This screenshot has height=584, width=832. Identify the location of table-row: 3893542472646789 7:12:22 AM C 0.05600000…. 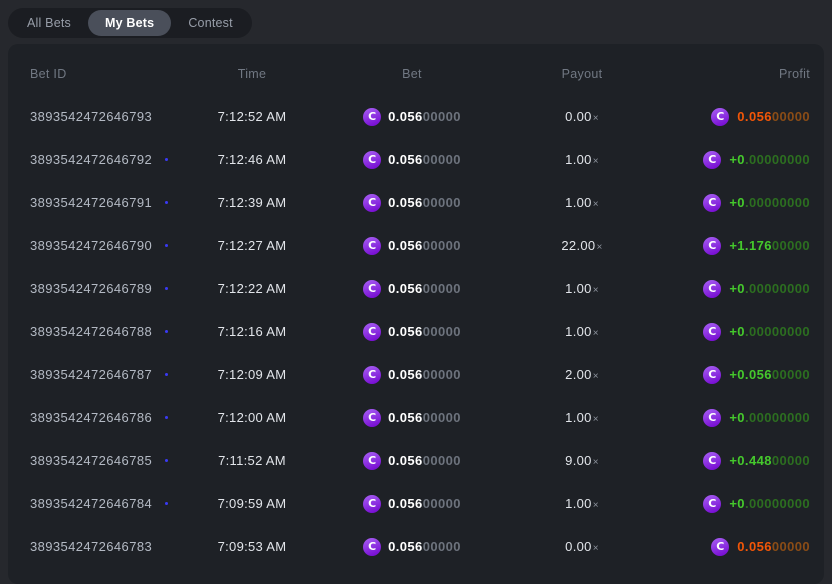
(416, 288).